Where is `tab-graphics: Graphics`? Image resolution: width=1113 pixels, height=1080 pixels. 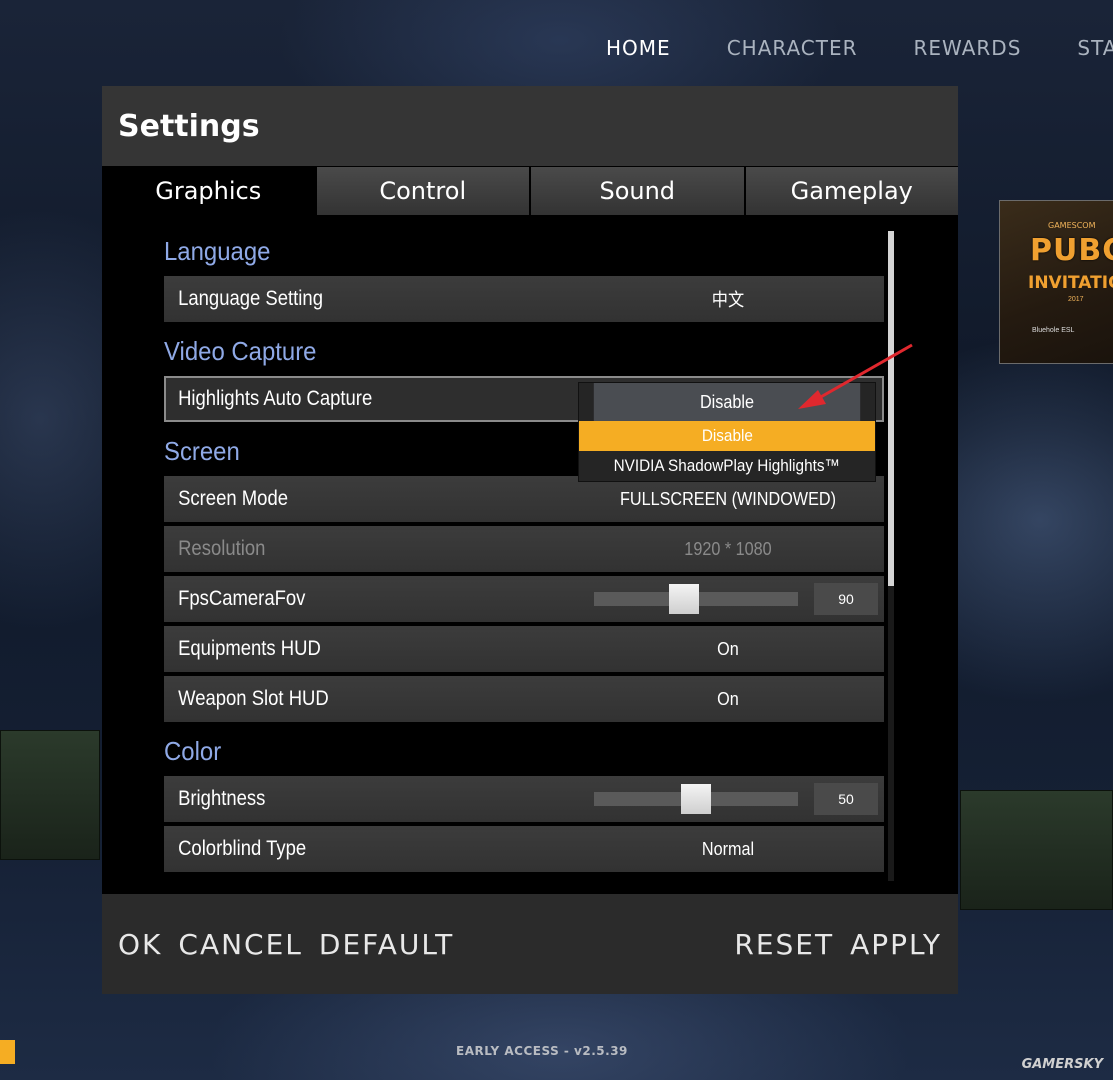
tab-graphics: Graphics is located at coordinates (208, 191).